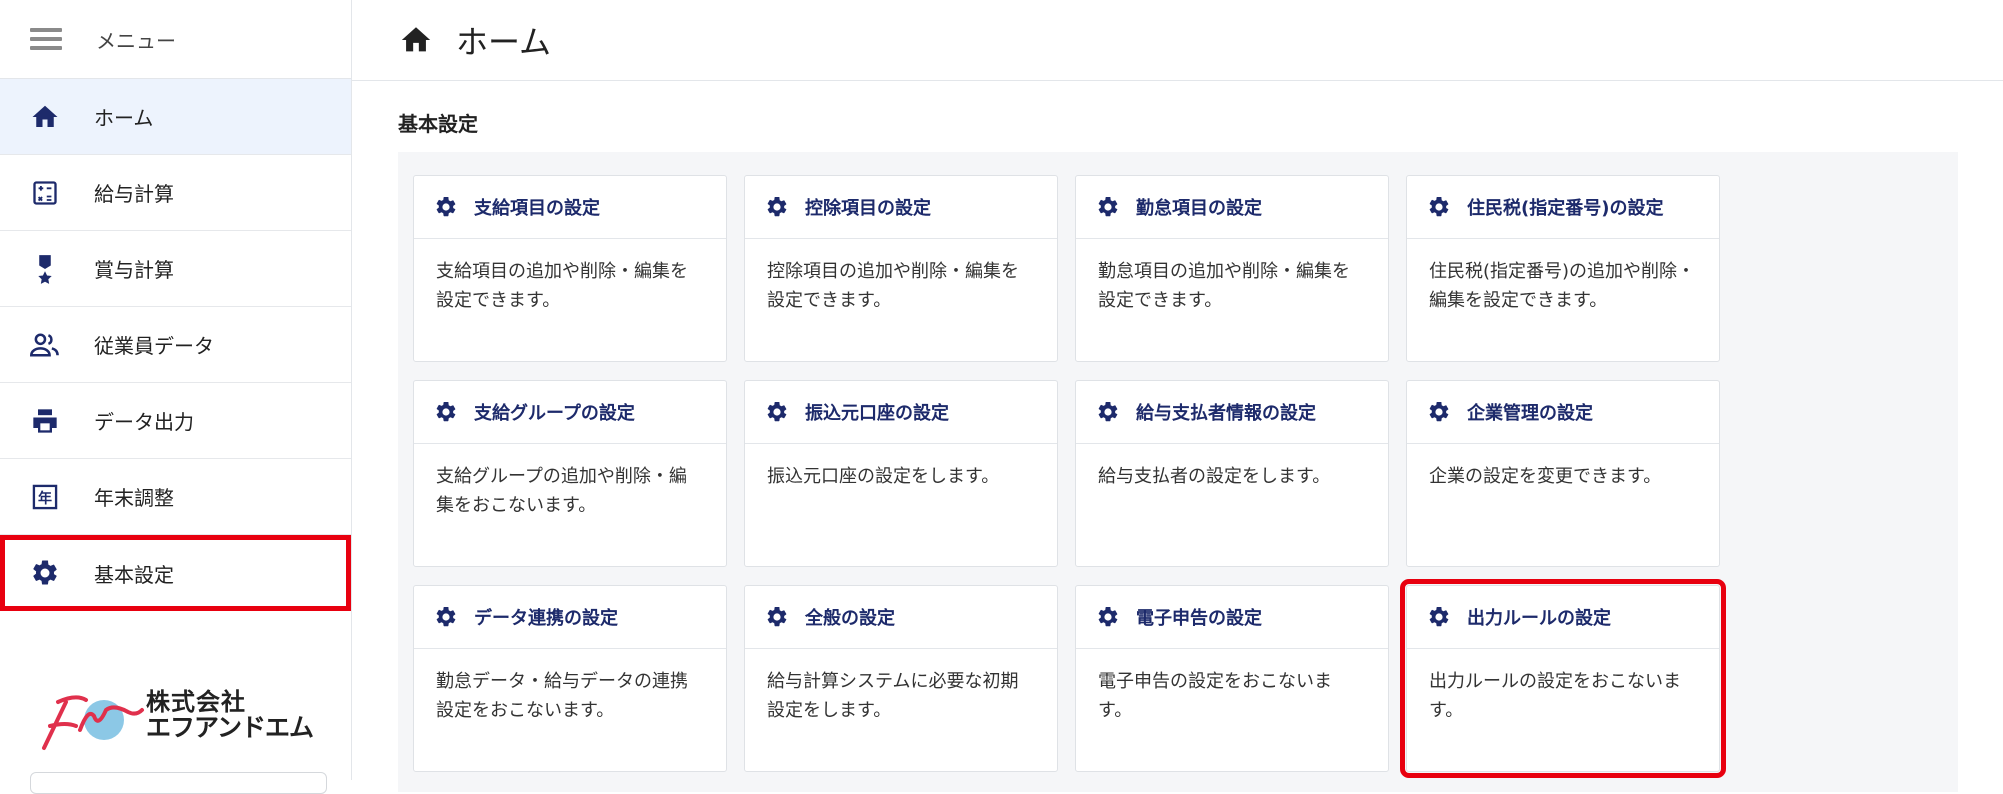 The image size is (2003, 794). What do you see at coordinates (1215, 696) in the screenshot?
I see `card-description: 電子申告の設定をおこないます。` at bounding box center [1215, 696].